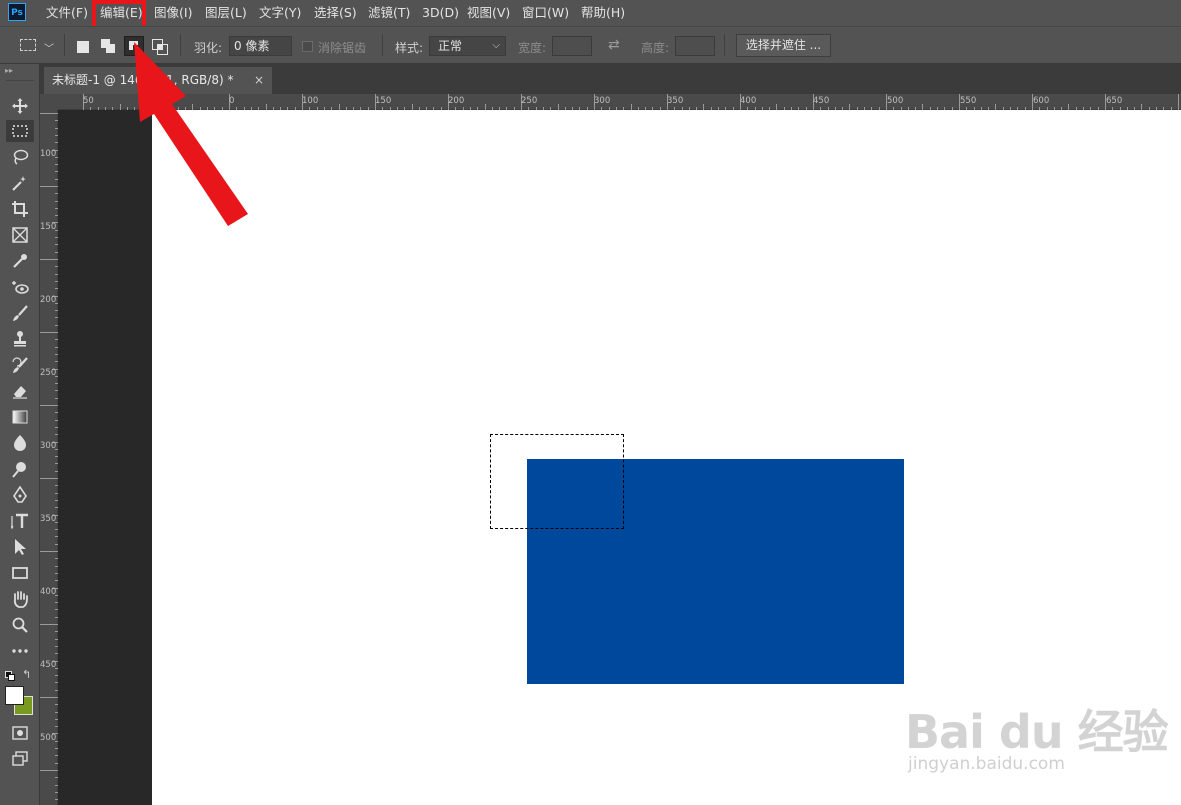 This screenshot has width=1181, height=805. What do you see at coordinates (440, 13) in the screenshot?
I see `menu-3d: 3D(D)` at bounding box center [440, 13].